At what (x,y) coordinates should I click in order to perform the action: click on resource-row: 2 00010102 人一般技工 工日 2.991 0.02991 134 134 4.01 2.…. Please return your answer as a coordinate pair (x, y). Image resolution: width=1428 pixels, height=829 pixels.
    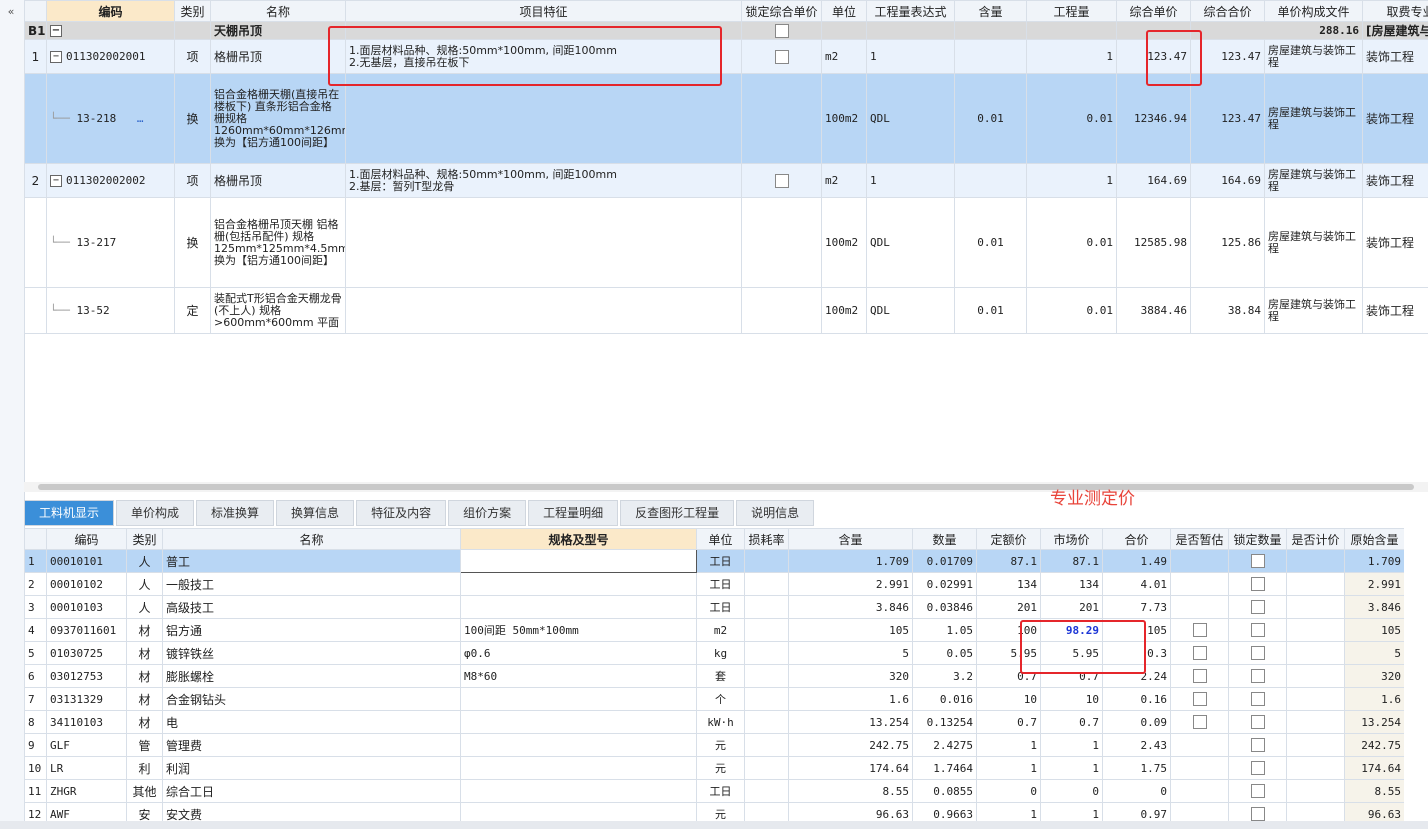
    Looking at the image, I should click on (714, 584).